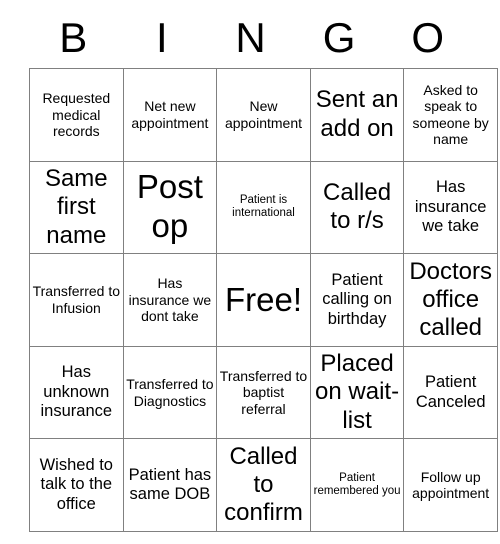  What do you see at coordinates (76, 115) in the screenshot?
I see `bingo-cell-b1: Requested medical records` at bounding box center [76, 115].